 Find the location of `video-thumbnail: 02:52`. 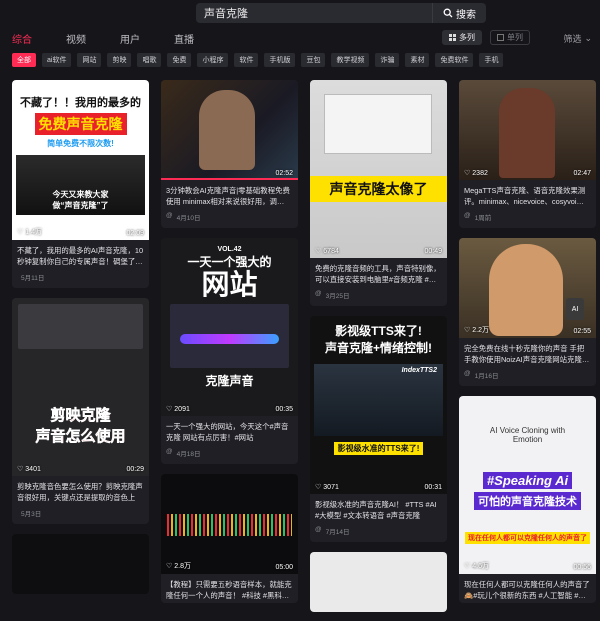

video-thumbnail: 02:52 is located at coordinates (229, 130).